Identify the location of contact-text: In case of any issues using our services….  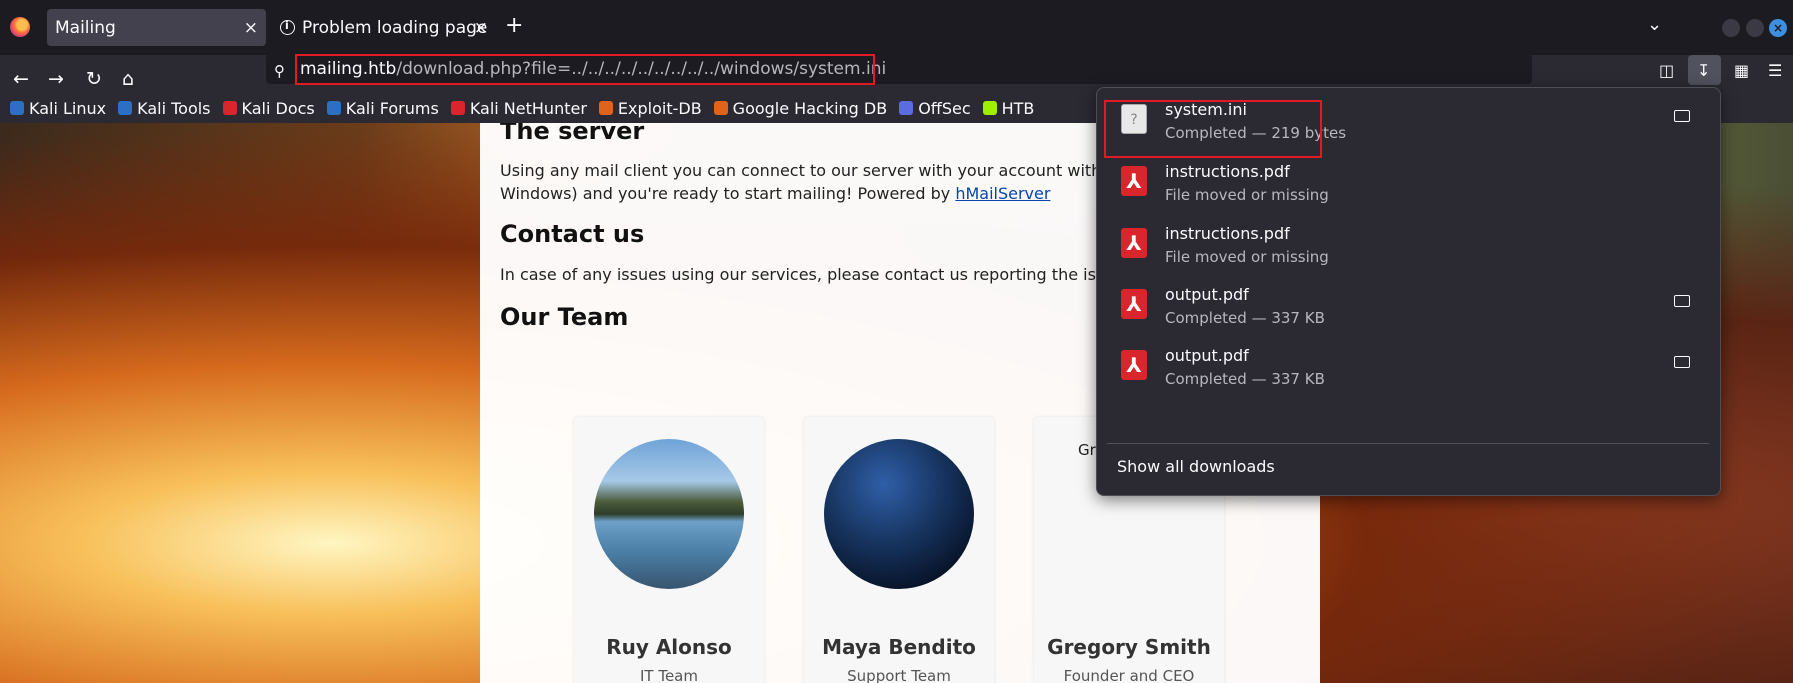
(812, 274).